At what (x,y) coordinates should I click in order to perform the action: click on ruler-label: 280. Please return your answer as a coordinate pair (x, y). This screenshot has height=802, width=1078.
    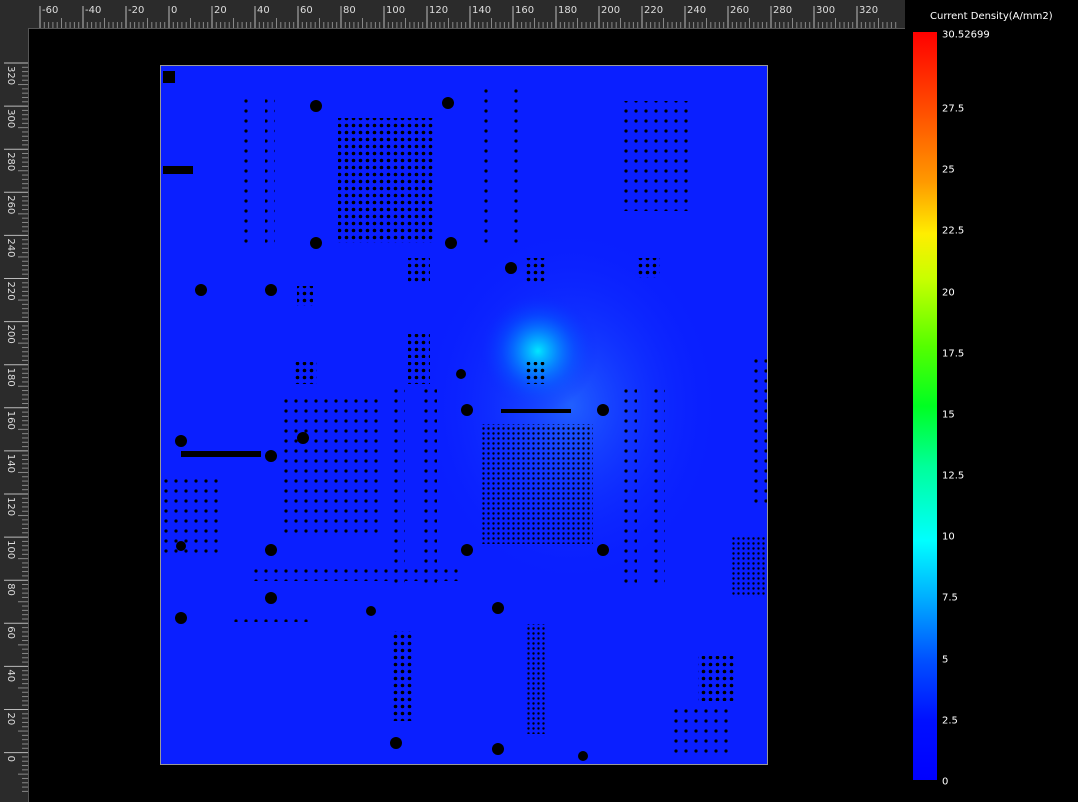
    Looking at the image, I should click on (782, 10).